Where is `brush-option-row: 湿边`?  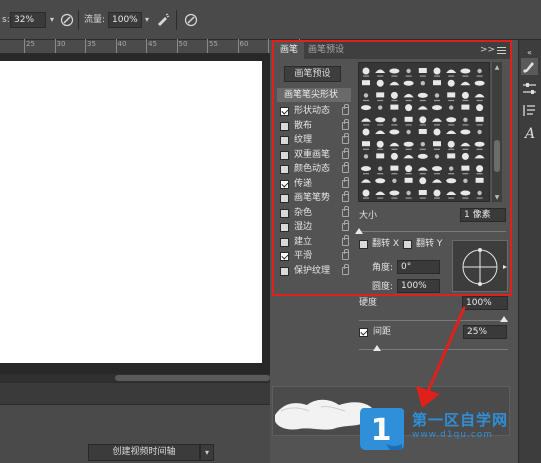 brush-option-row: 湿边 is located at coordinates (314, 227).